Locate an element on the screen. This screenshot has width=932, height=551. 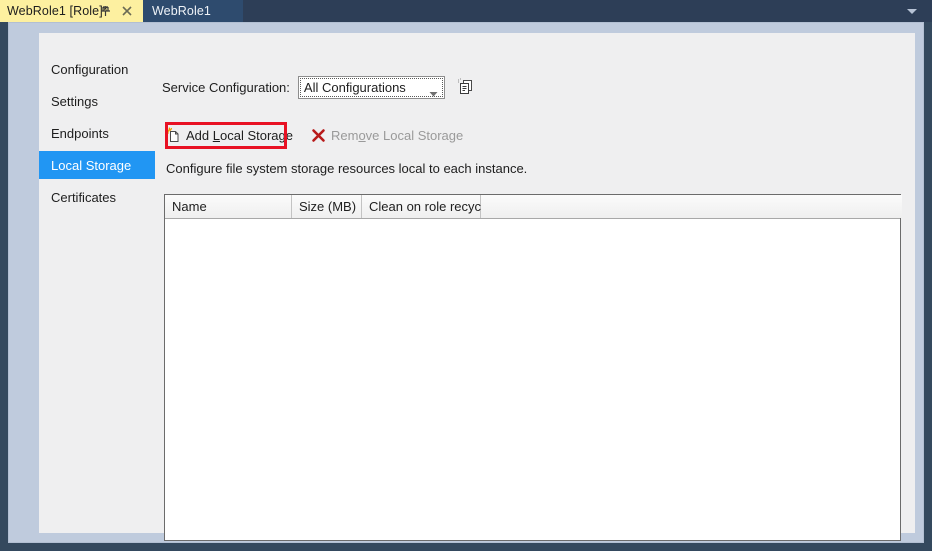
sidebar-item-settings: Settings is located at coordinates (97, 101).